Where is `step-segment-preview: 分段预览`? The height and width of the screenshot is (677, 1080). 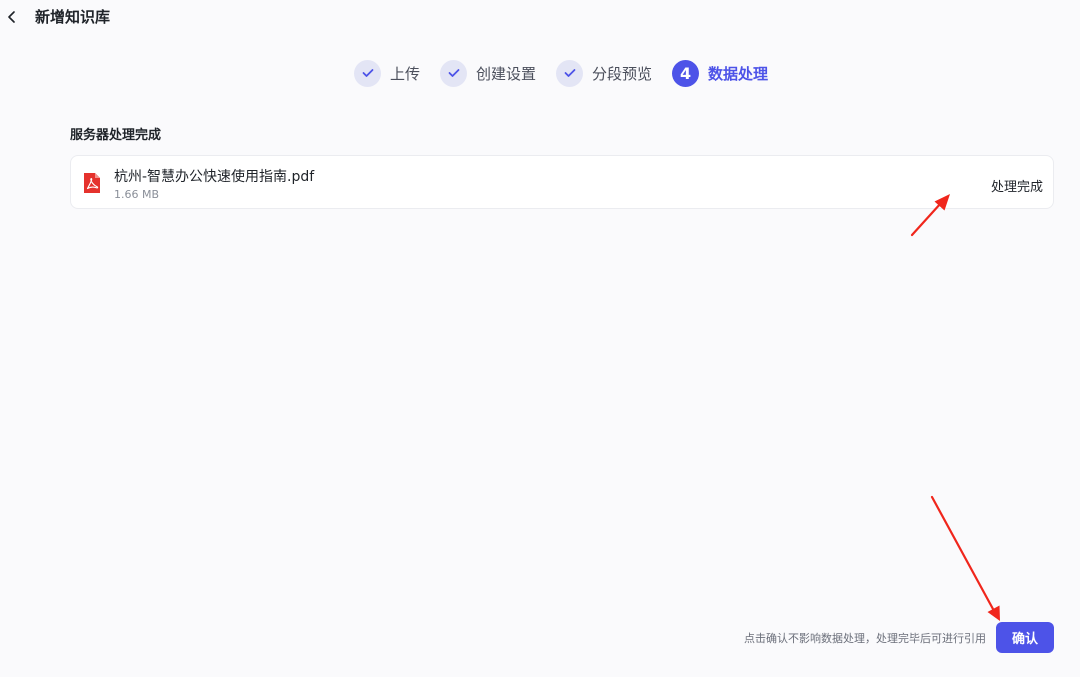 step-segment-preview: 分段预览 is located at coordinates (604, 73).